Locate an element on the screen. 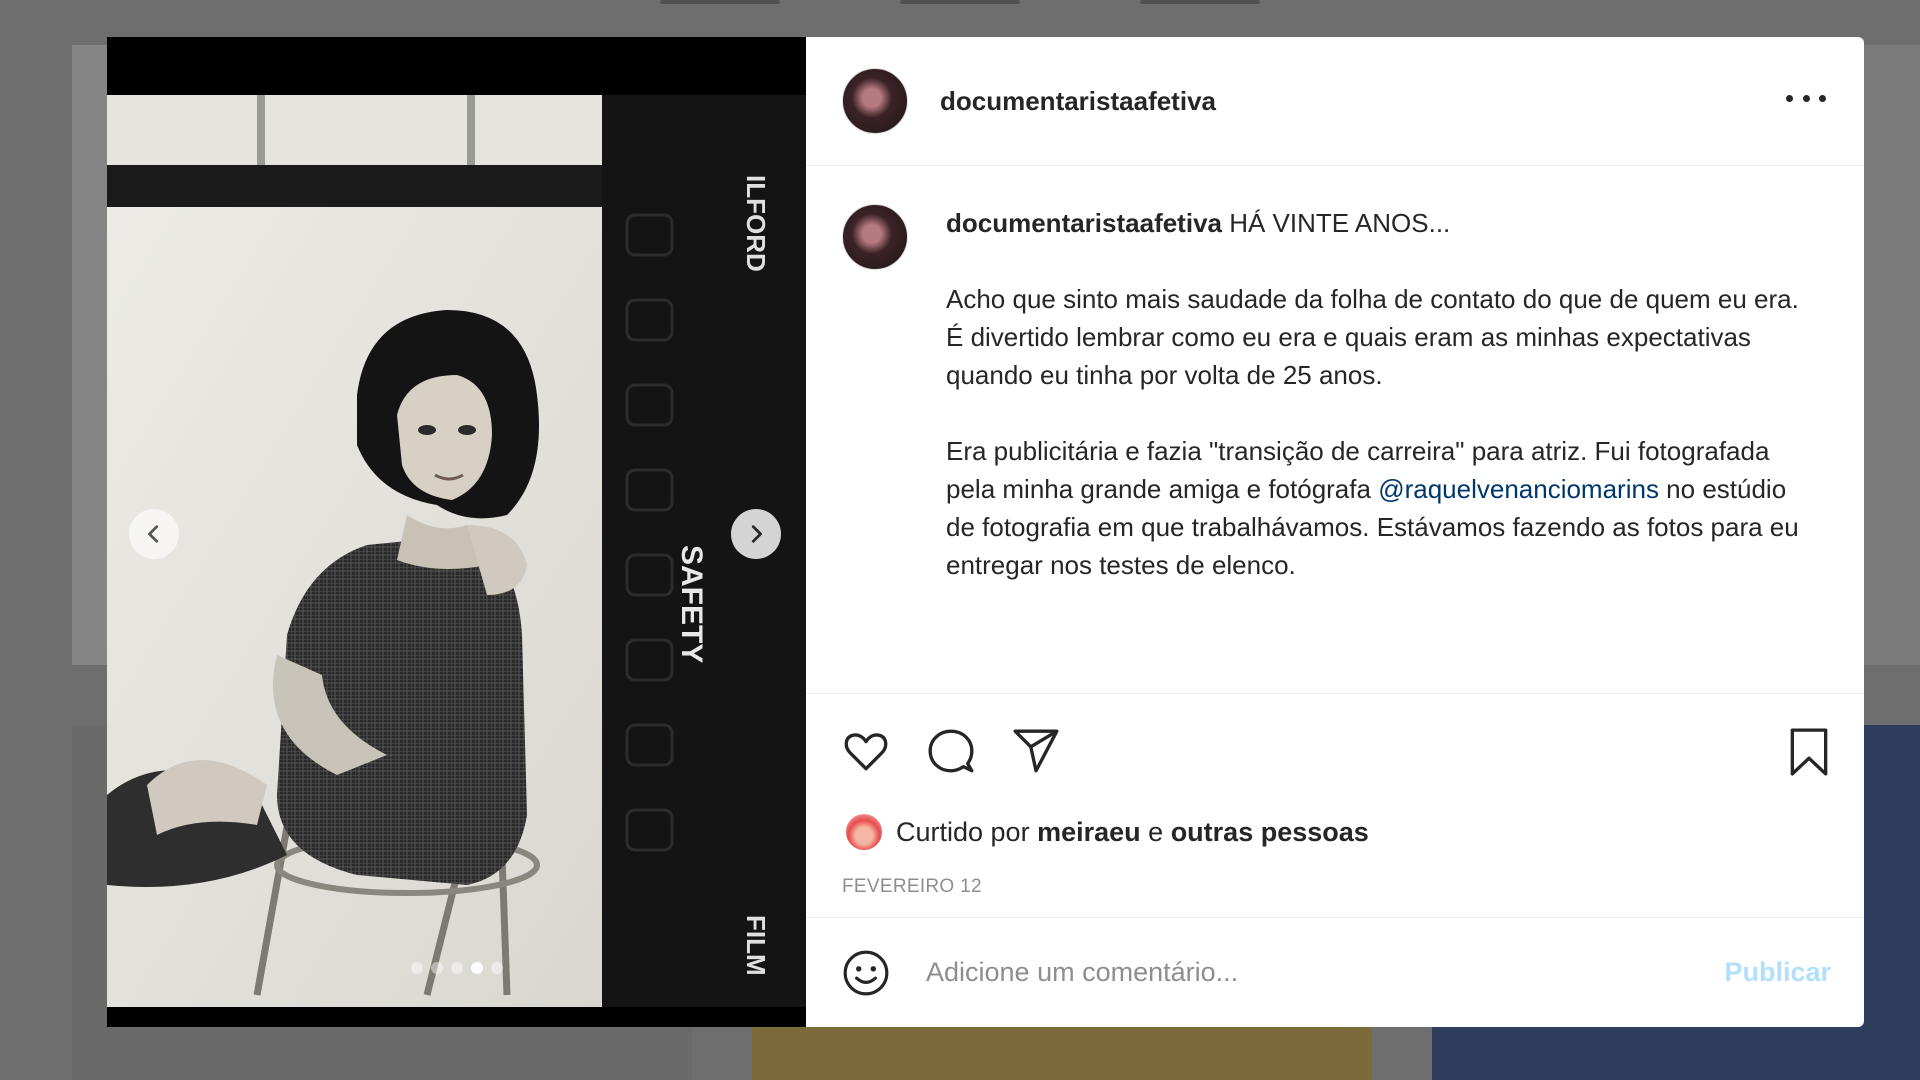 The width and height of the screenshot is (1920, 1080). likes-summary: Curtido por meiraeu e outras pessoas is located at coordinates (1335, 832).